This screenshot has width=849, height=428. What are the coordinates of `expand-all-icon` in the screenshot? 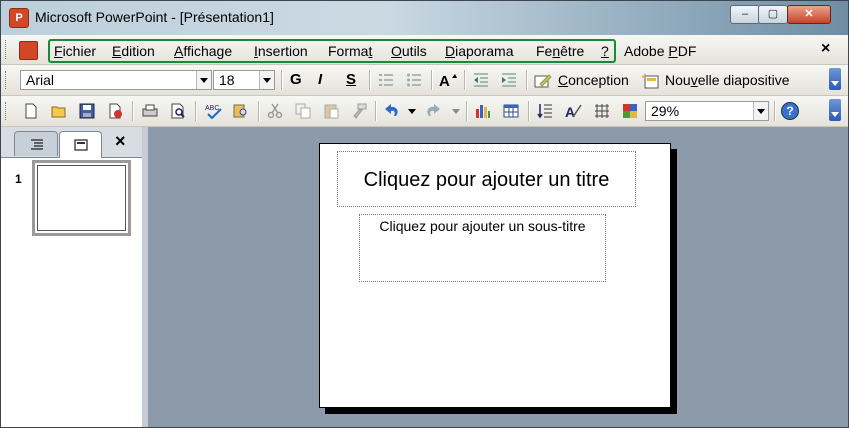 It's located at (545, 111).